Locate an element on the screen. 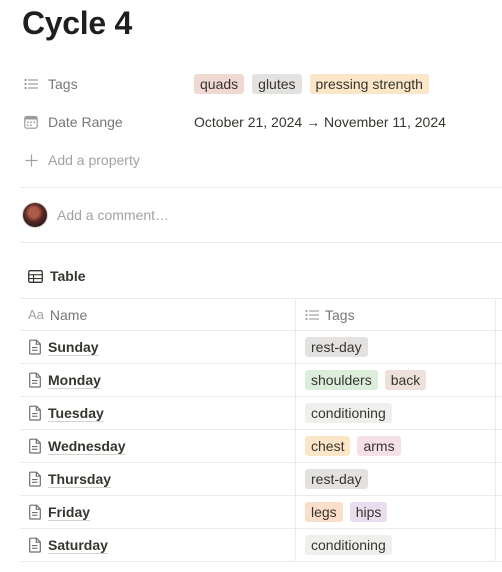 The height and width of the screenshot is (572, 502). row-title: Saturday is located at coordinates (78, 545).